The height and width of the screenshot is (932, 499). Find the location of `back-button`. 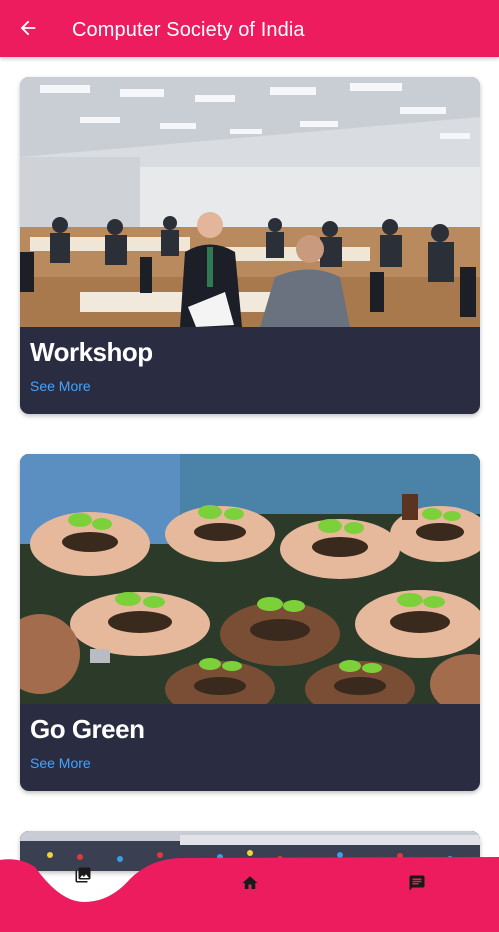

back-button is located at coordinates (28, 28).